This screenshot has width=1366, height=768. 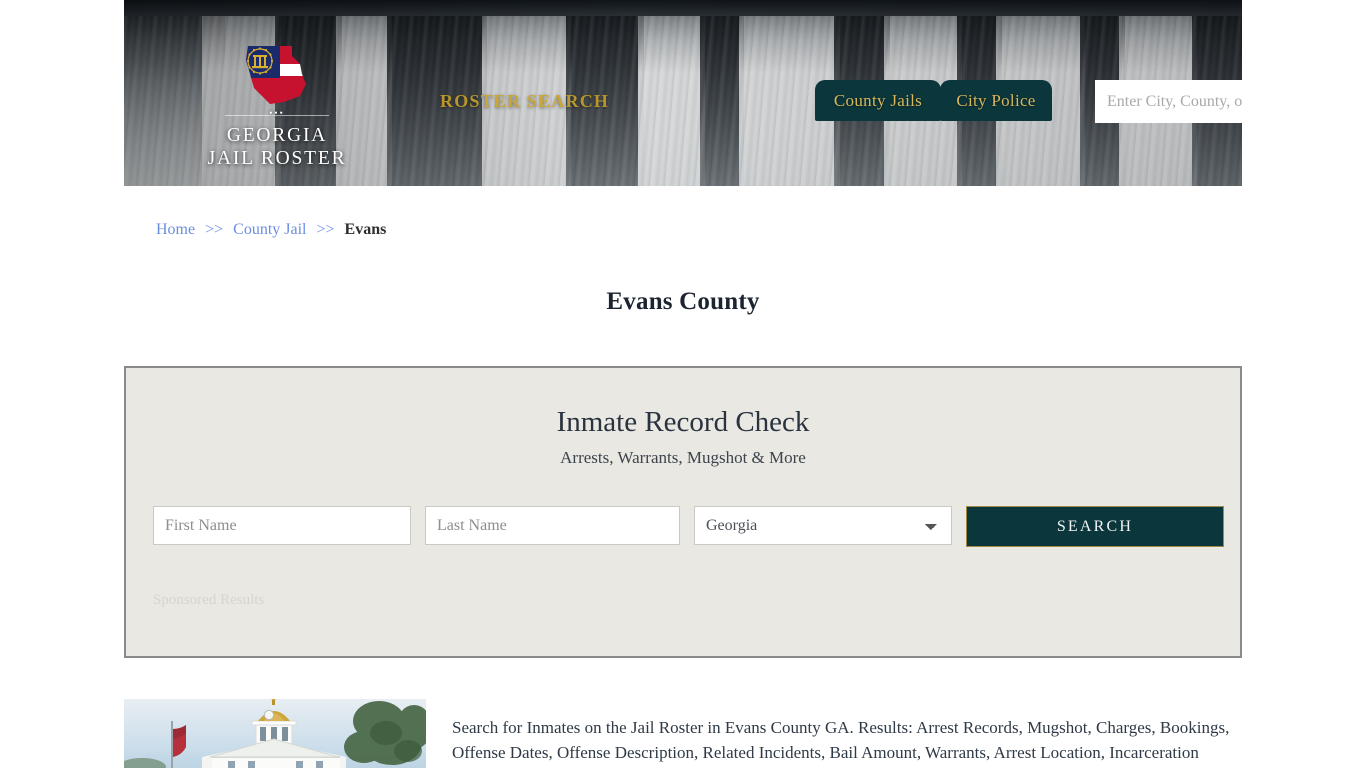 I want to click on header-search-input, so click(x=1168, y=101).